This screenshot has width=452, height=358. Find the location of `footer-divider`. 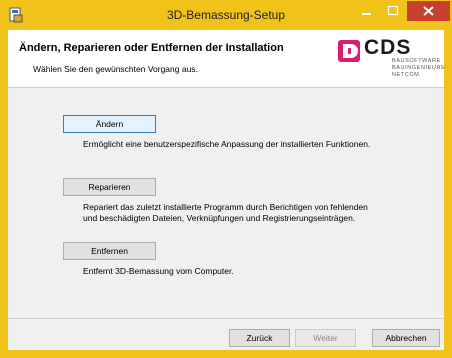

footer-divider is located at coordinates (226, 318).